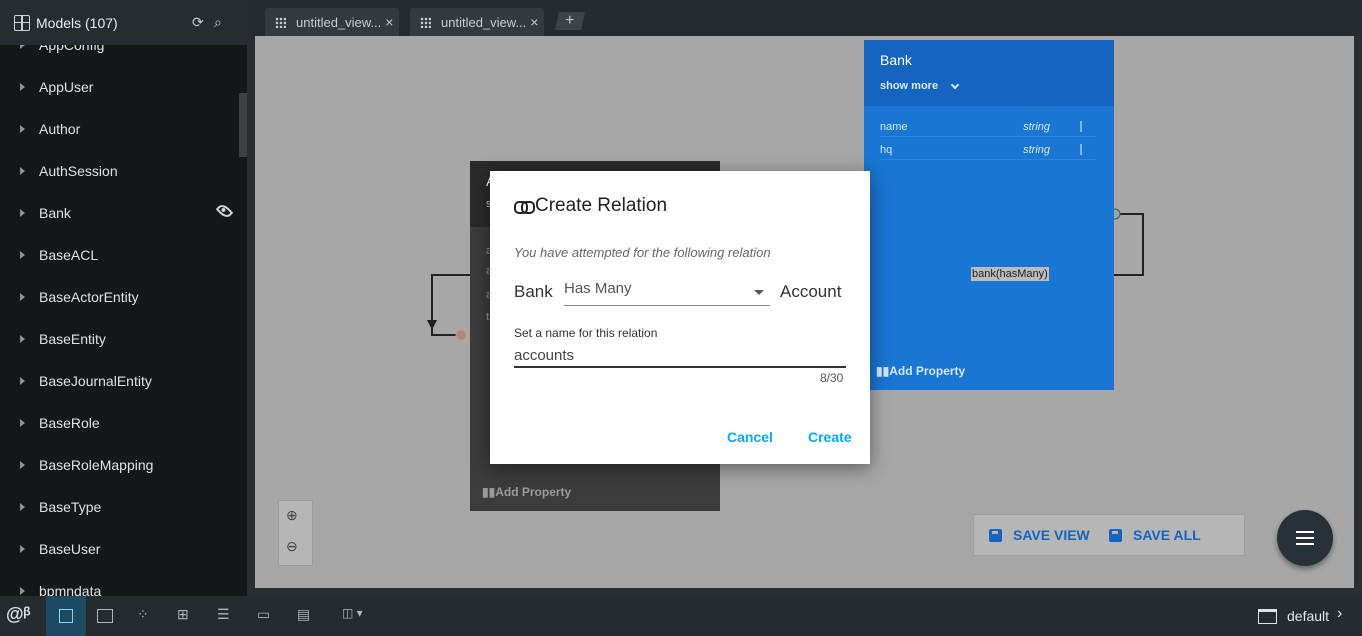 Image resolution: width=1362 pixels, height=636 pixels. Describe the element at coordinates (988, 127) in the screenshot. I see `property-row: name string` at that location.